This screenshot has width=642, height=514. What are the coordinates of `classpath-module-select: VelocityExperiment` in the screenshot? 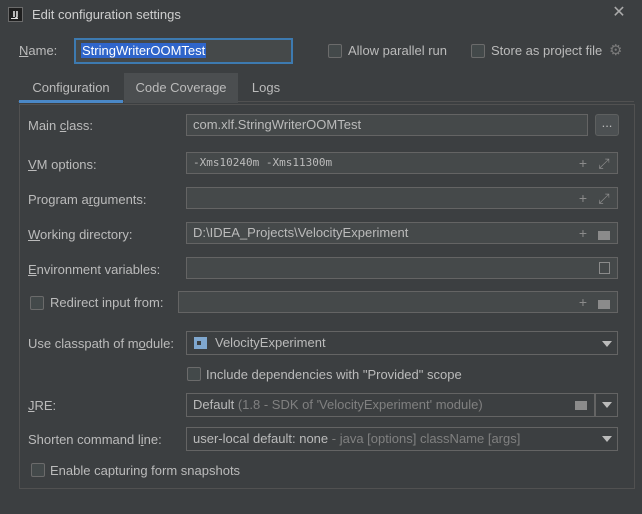 It's located at (402, 343).